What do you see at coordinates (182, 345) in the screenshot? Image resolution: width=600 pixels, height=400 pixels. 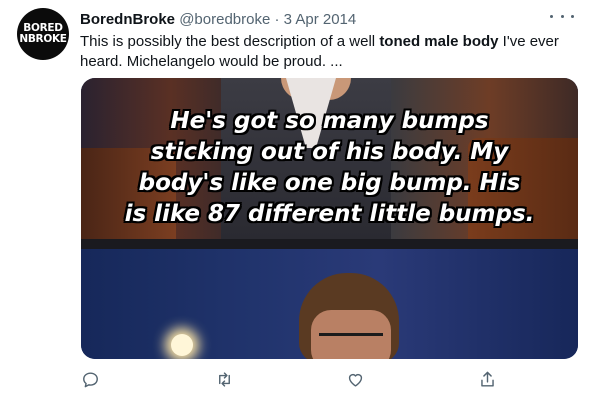 I see `stage-light` at bounding box center [182, 345].